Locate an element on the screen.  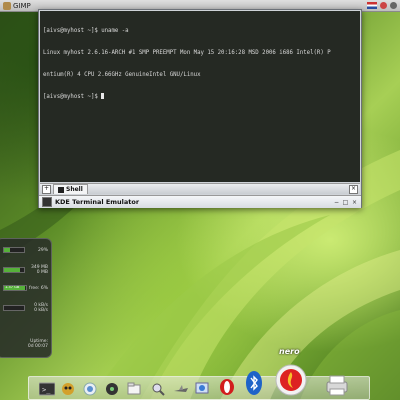
opera-icon is located at coordinates (227, 387).